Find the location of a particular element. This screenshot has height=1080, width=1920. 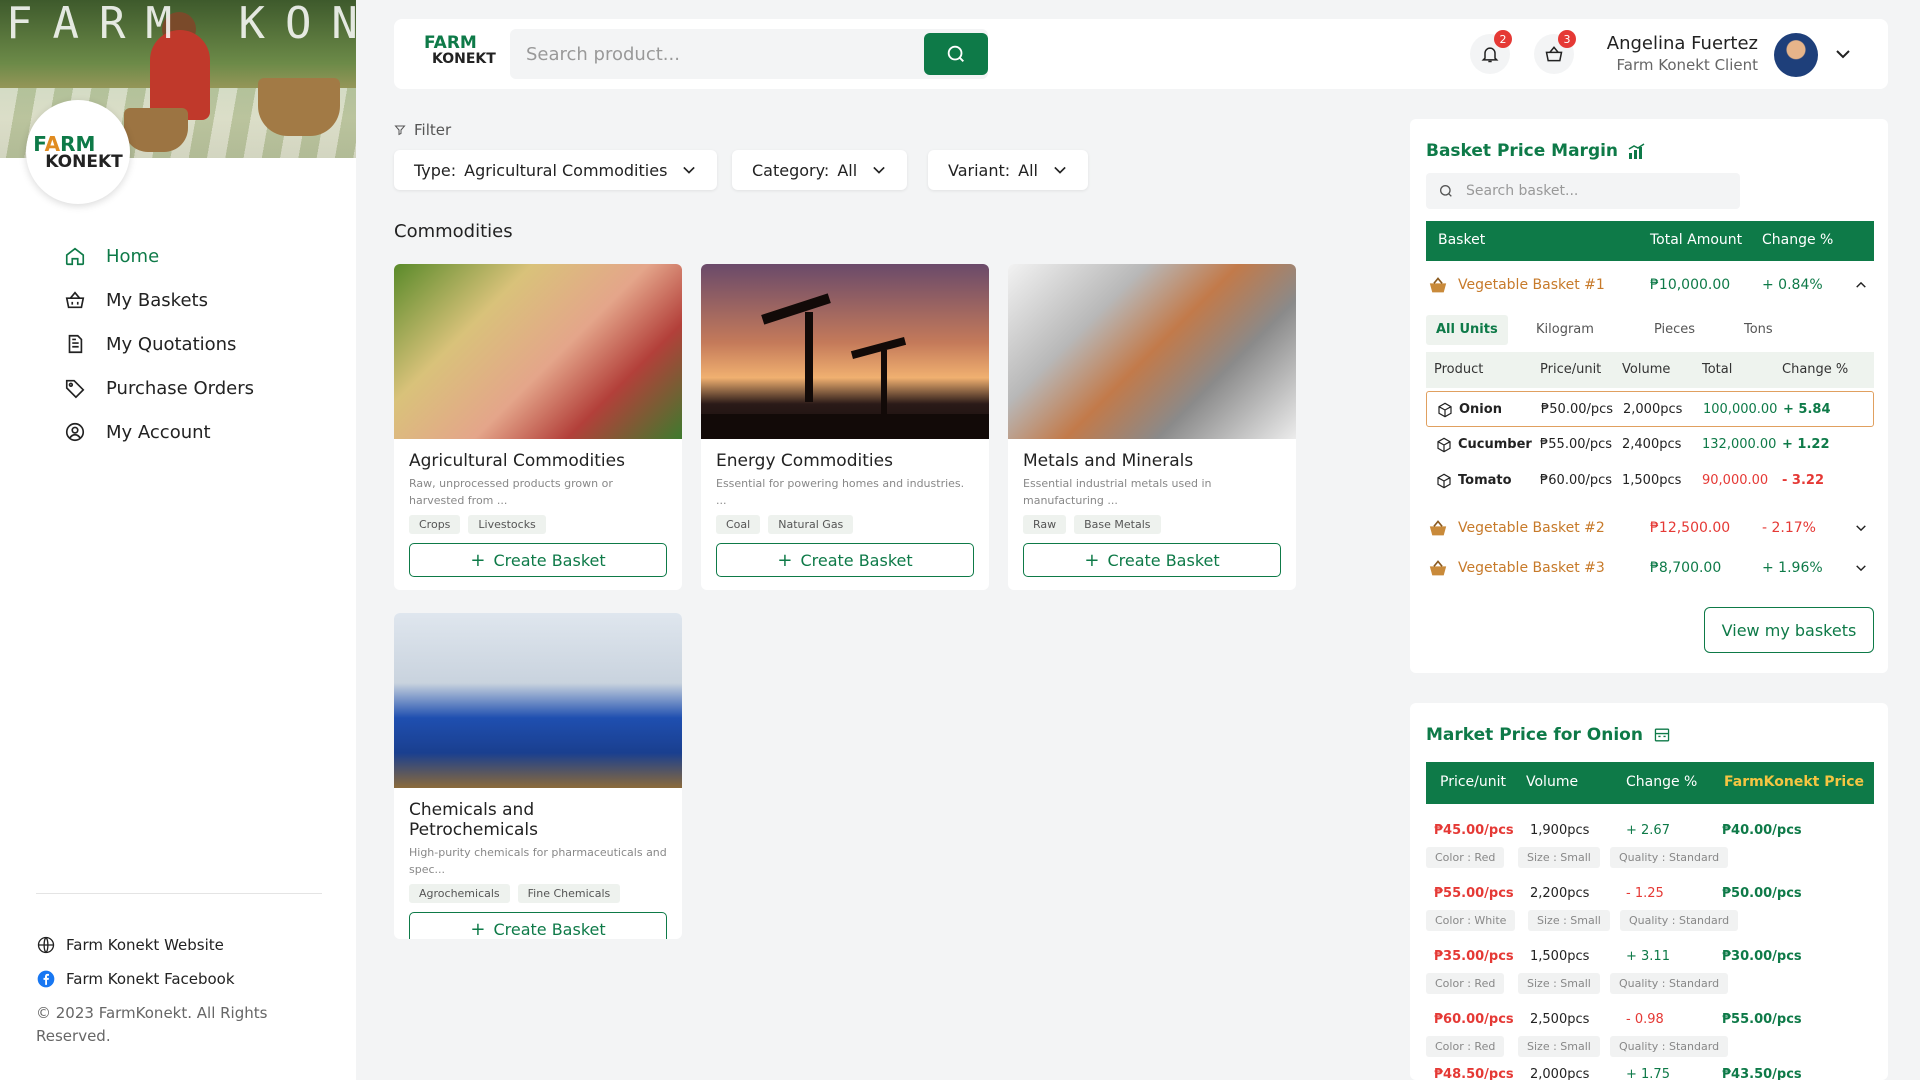

bar-chart-icon is located at coordinates (1636, 151).